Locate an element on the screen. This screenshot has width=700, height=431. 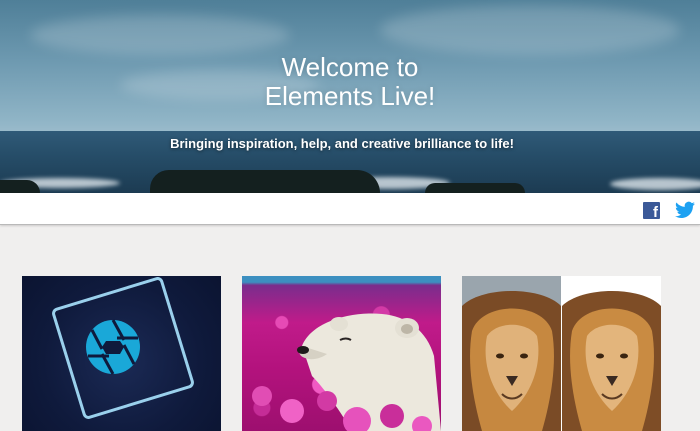
facebook-glyph: f is located at coordinates (655, 212).